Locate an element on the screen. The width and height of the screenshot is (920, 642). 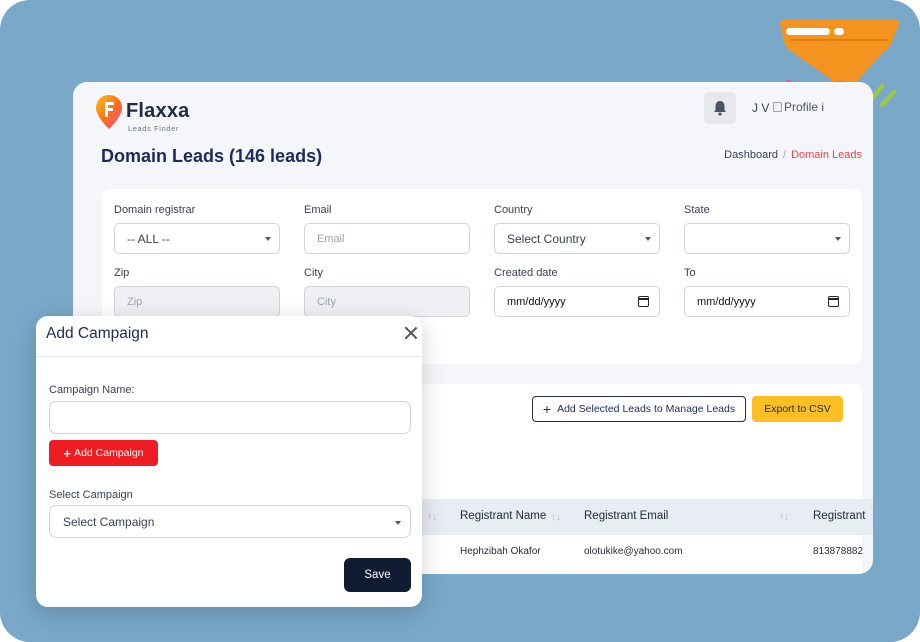
user-initials: J V is located at coordinates (760, 108).